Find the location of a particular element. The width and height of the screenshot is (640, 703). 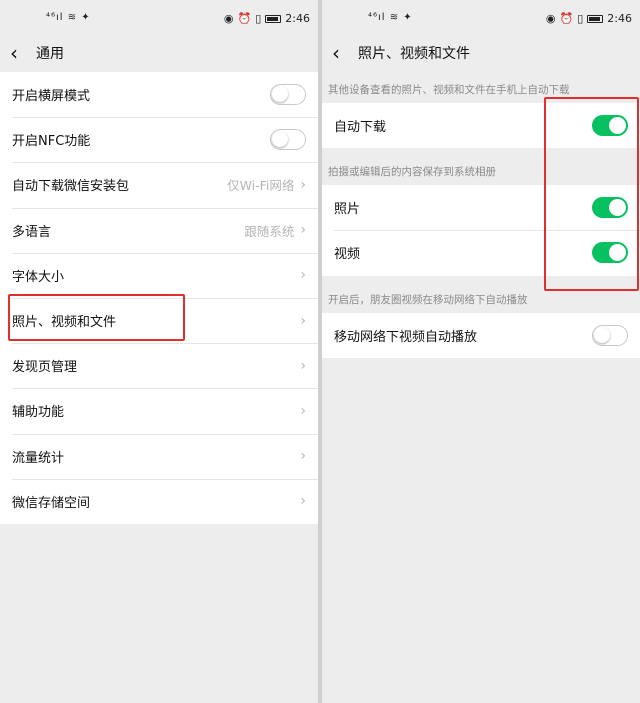

save-to-album-group: 照片 视频 is located at coordinates (481, 230).